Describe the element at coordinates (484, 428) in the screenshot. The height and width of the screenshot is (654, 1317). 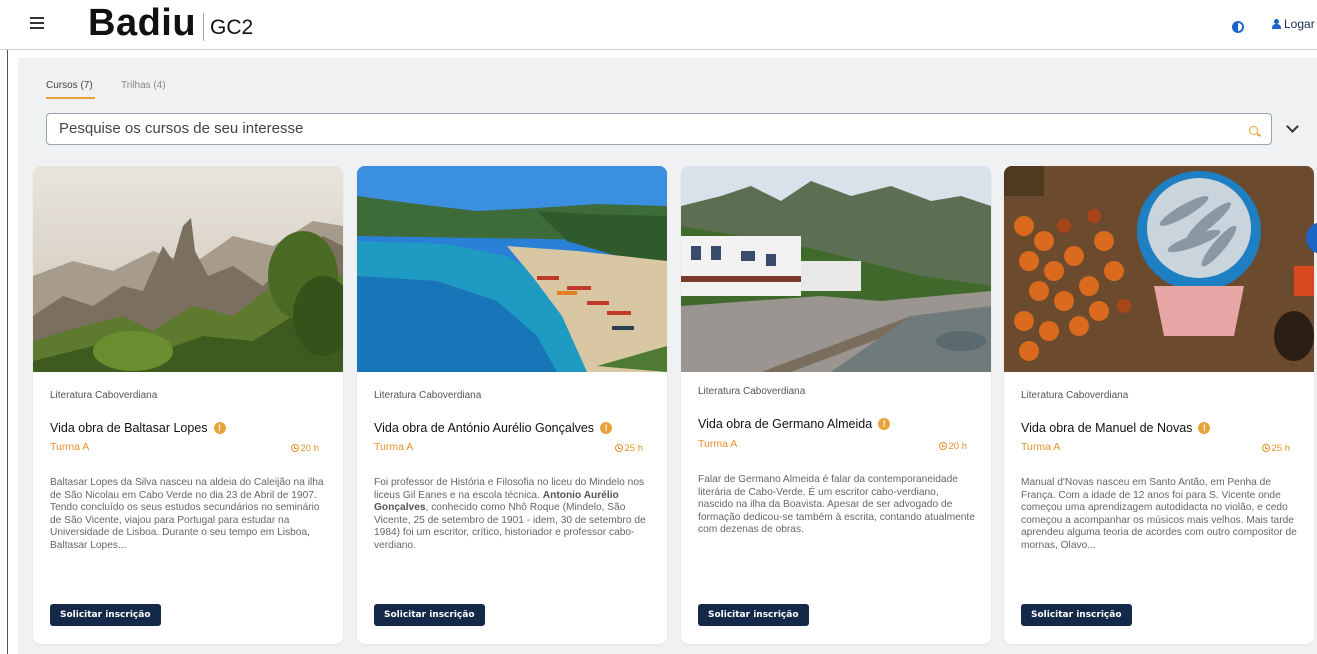
I see `course-title-text: Vida obra de António Aurélio Gonçalves` at that location.